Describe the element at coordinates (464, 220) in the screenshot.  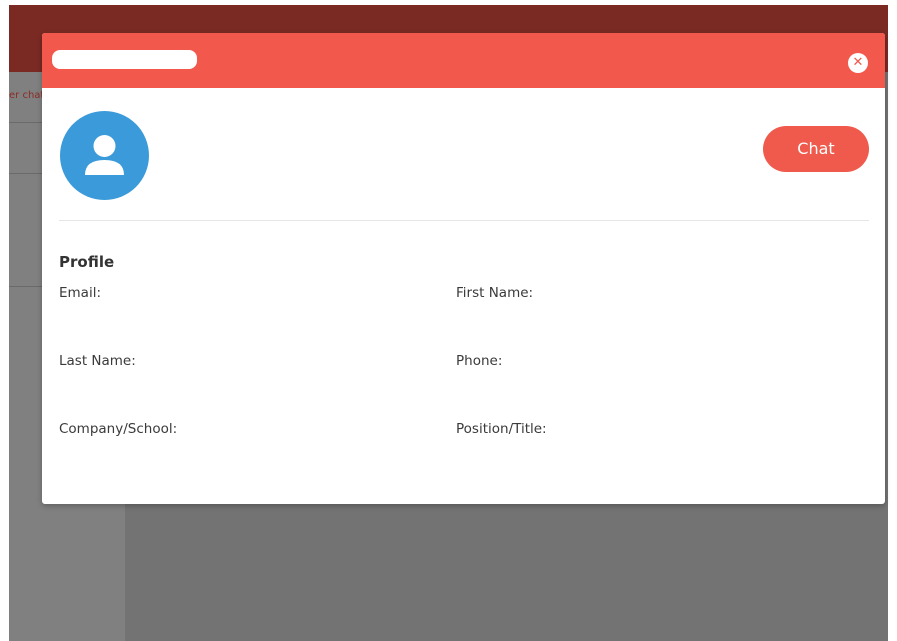
I see `divider` at that location.